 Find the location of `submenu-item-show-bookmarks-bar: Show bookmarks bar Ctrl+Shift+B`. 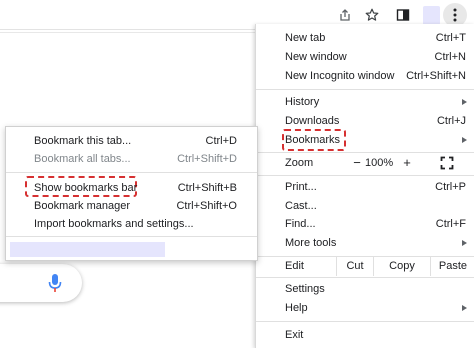

submenu-item-show-bookmarks-bar: Show bookmarks bar Ctrl+Shift+B is located at coordinates (131, 186).